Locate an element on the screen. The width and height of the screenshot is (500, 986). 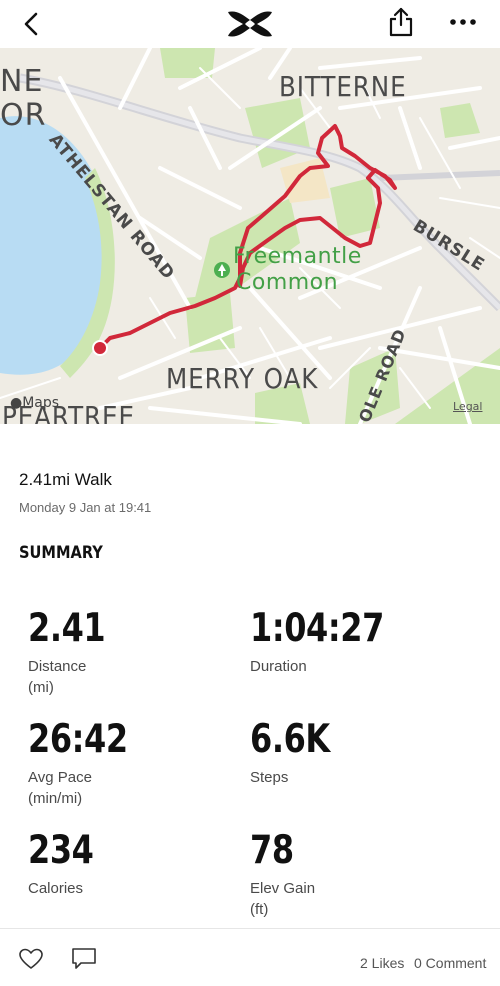
apple-logo-icon: ● is located at coordinates (16, 403).